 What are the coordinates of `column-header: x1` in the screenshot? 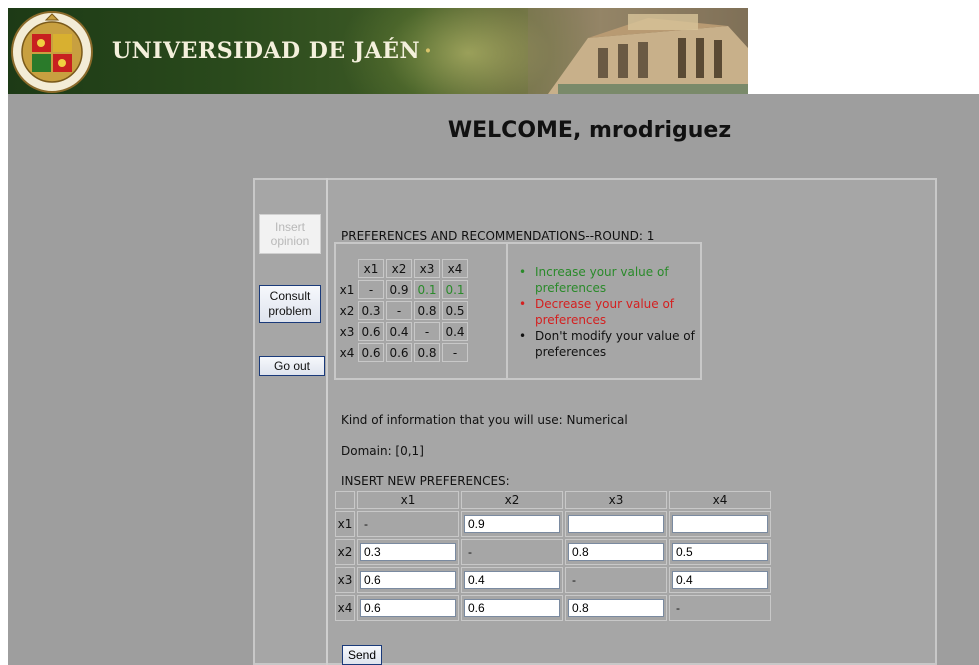 It's located at (371, 268).